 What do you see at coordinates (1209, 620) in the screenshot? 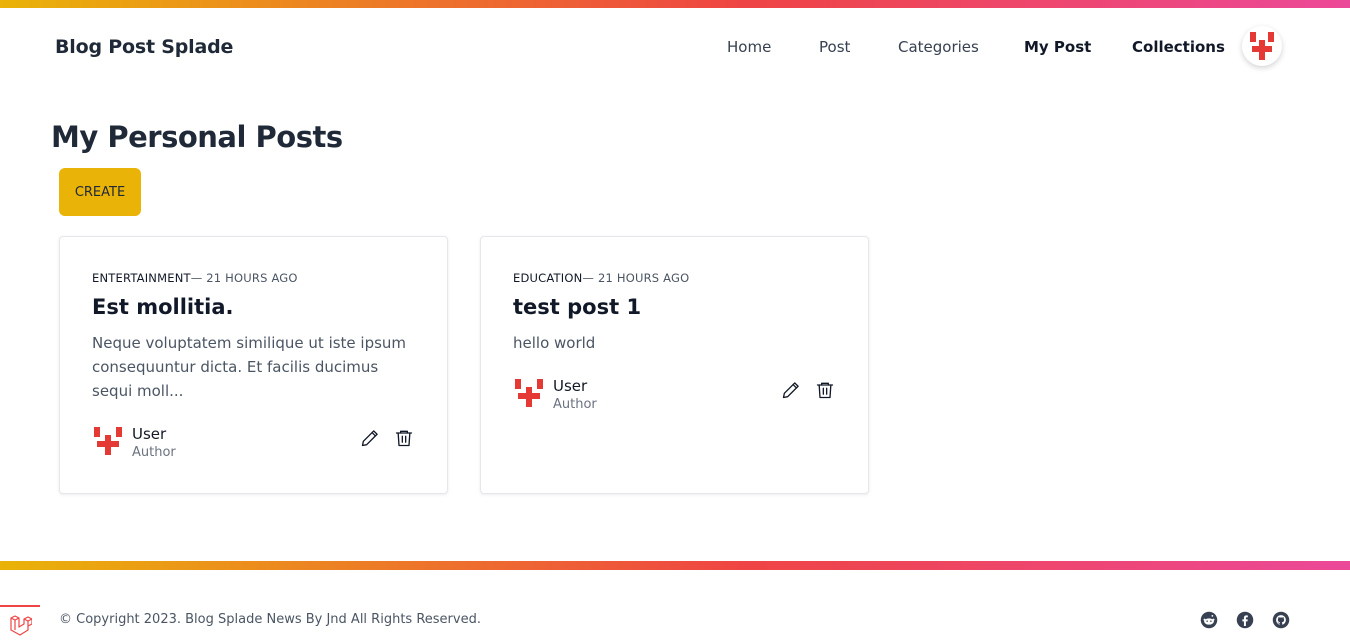
I see `reddit-icon` at bounding box center [1209, 620].